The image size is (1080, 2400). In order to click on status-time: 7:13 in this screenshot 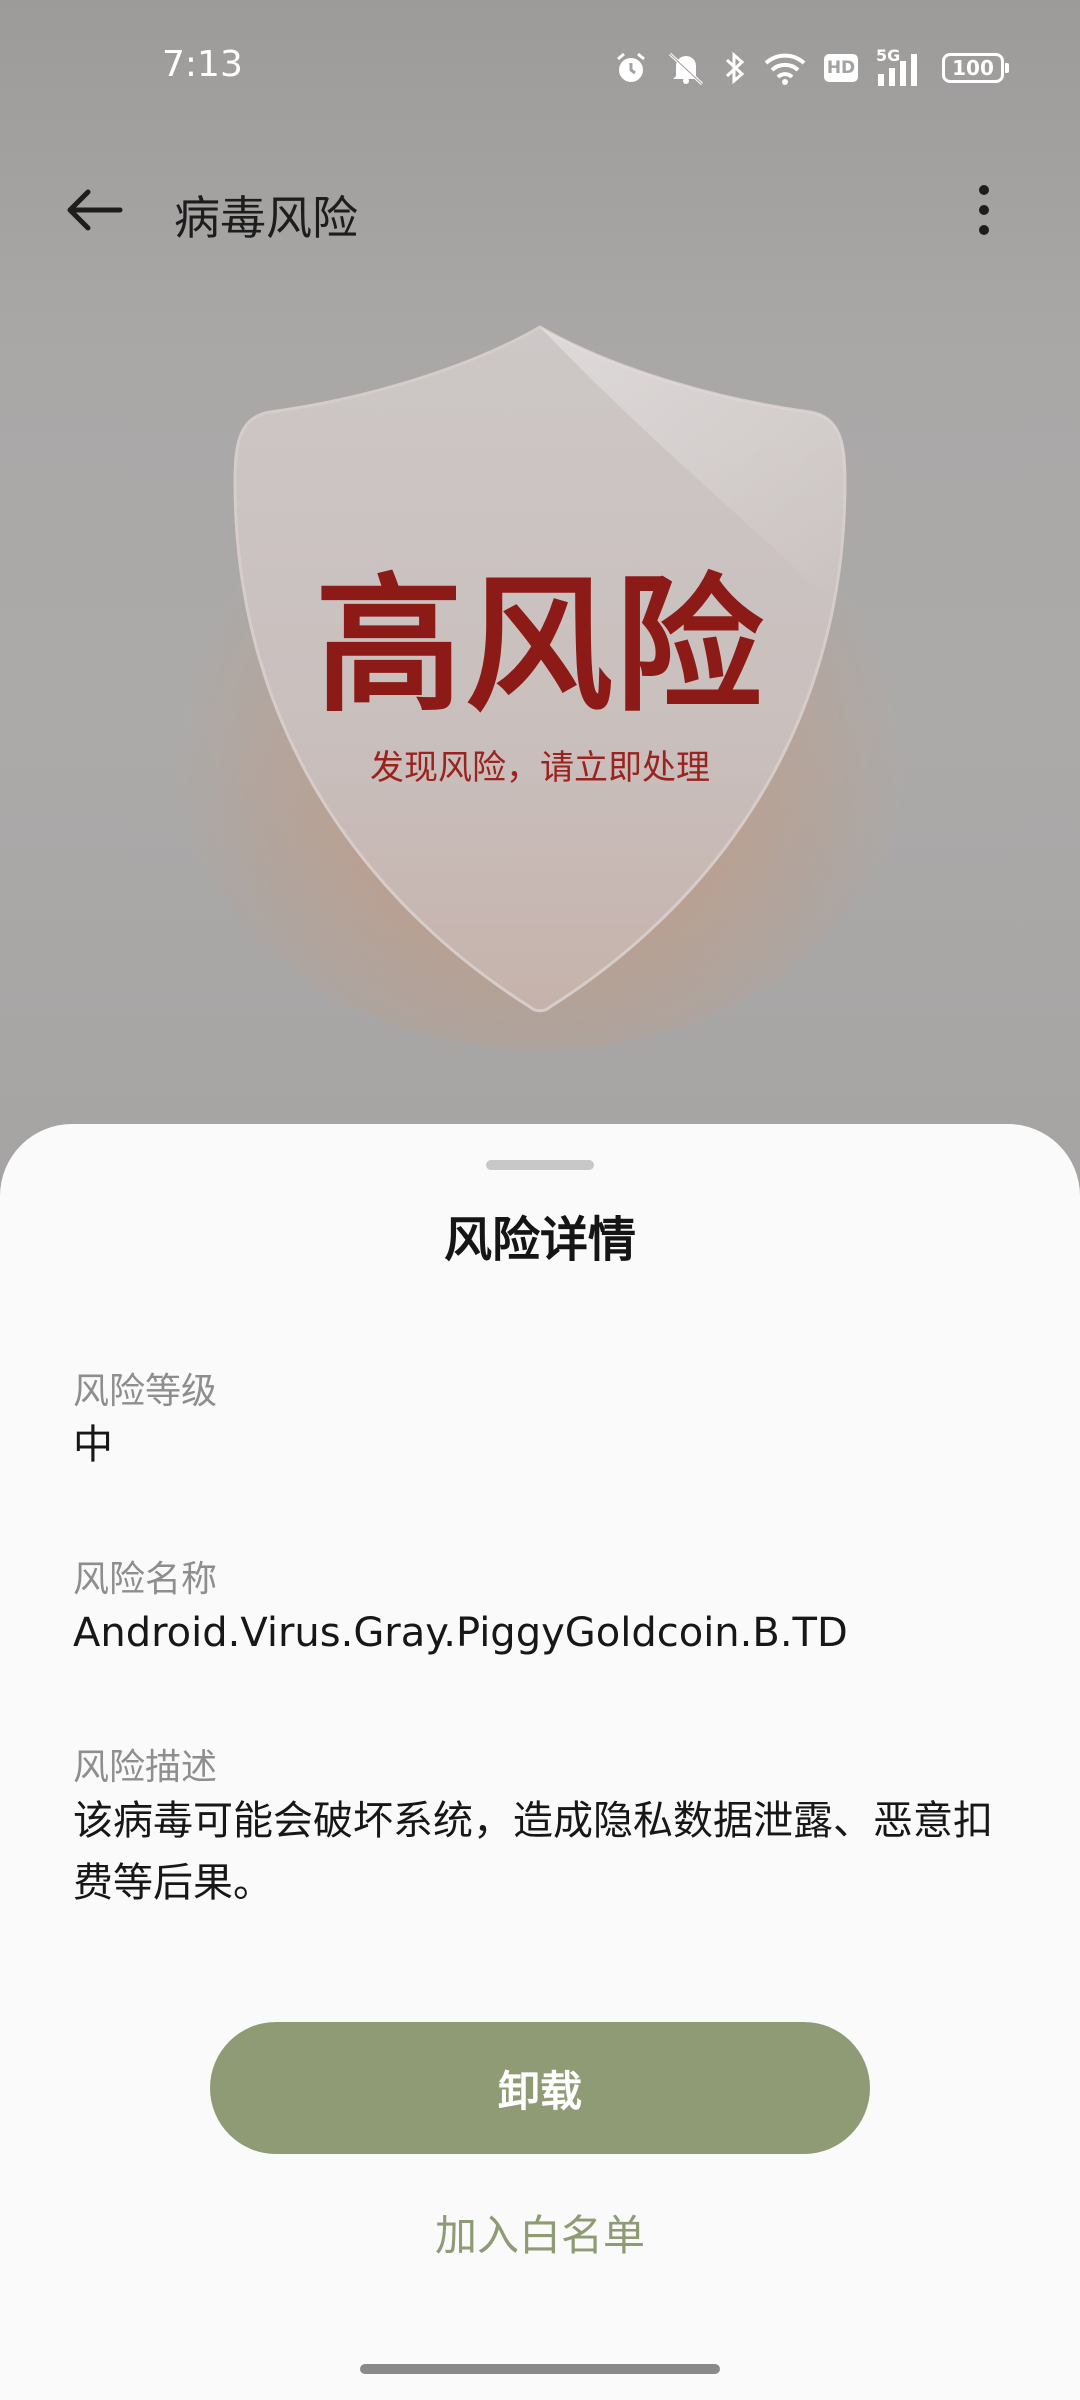, I will do `click(202, 64)`.